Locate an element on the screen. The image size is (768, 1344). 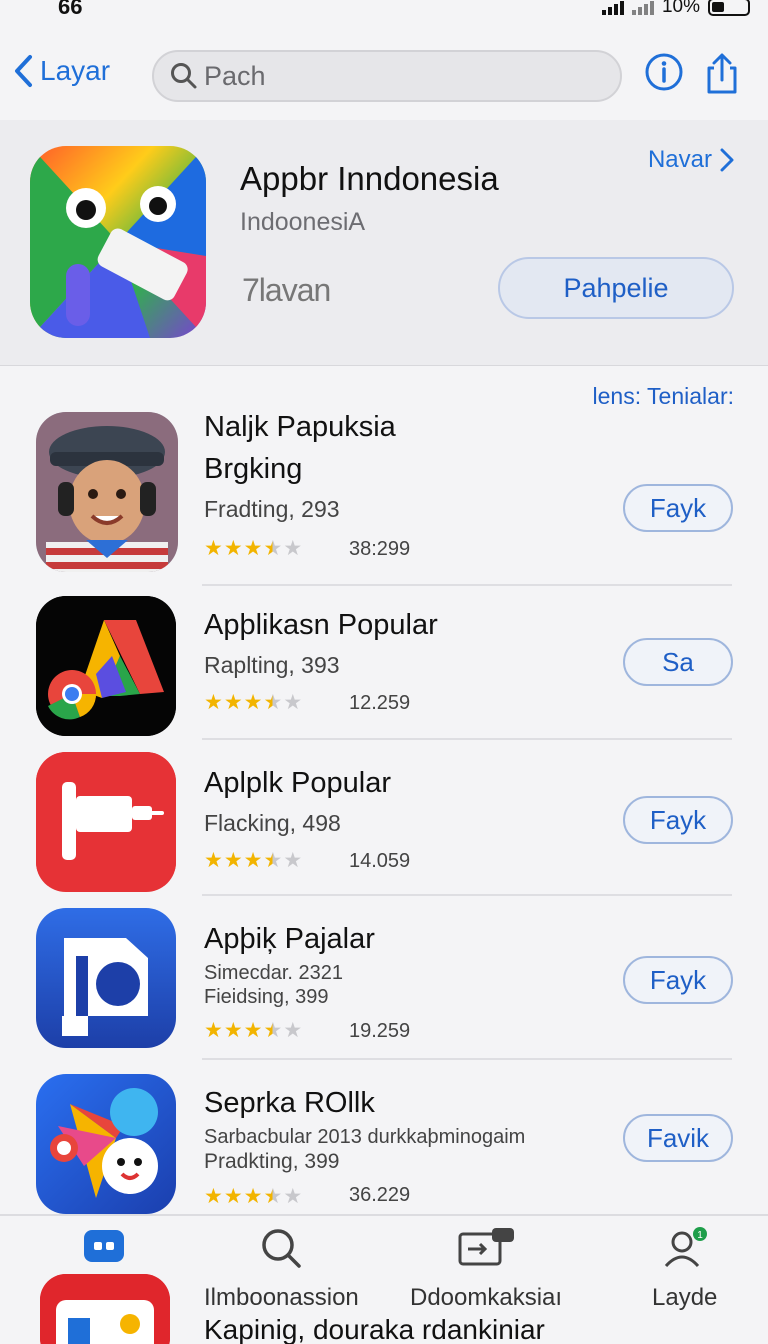
blue-p-icon is located at coordinates (106, 978).